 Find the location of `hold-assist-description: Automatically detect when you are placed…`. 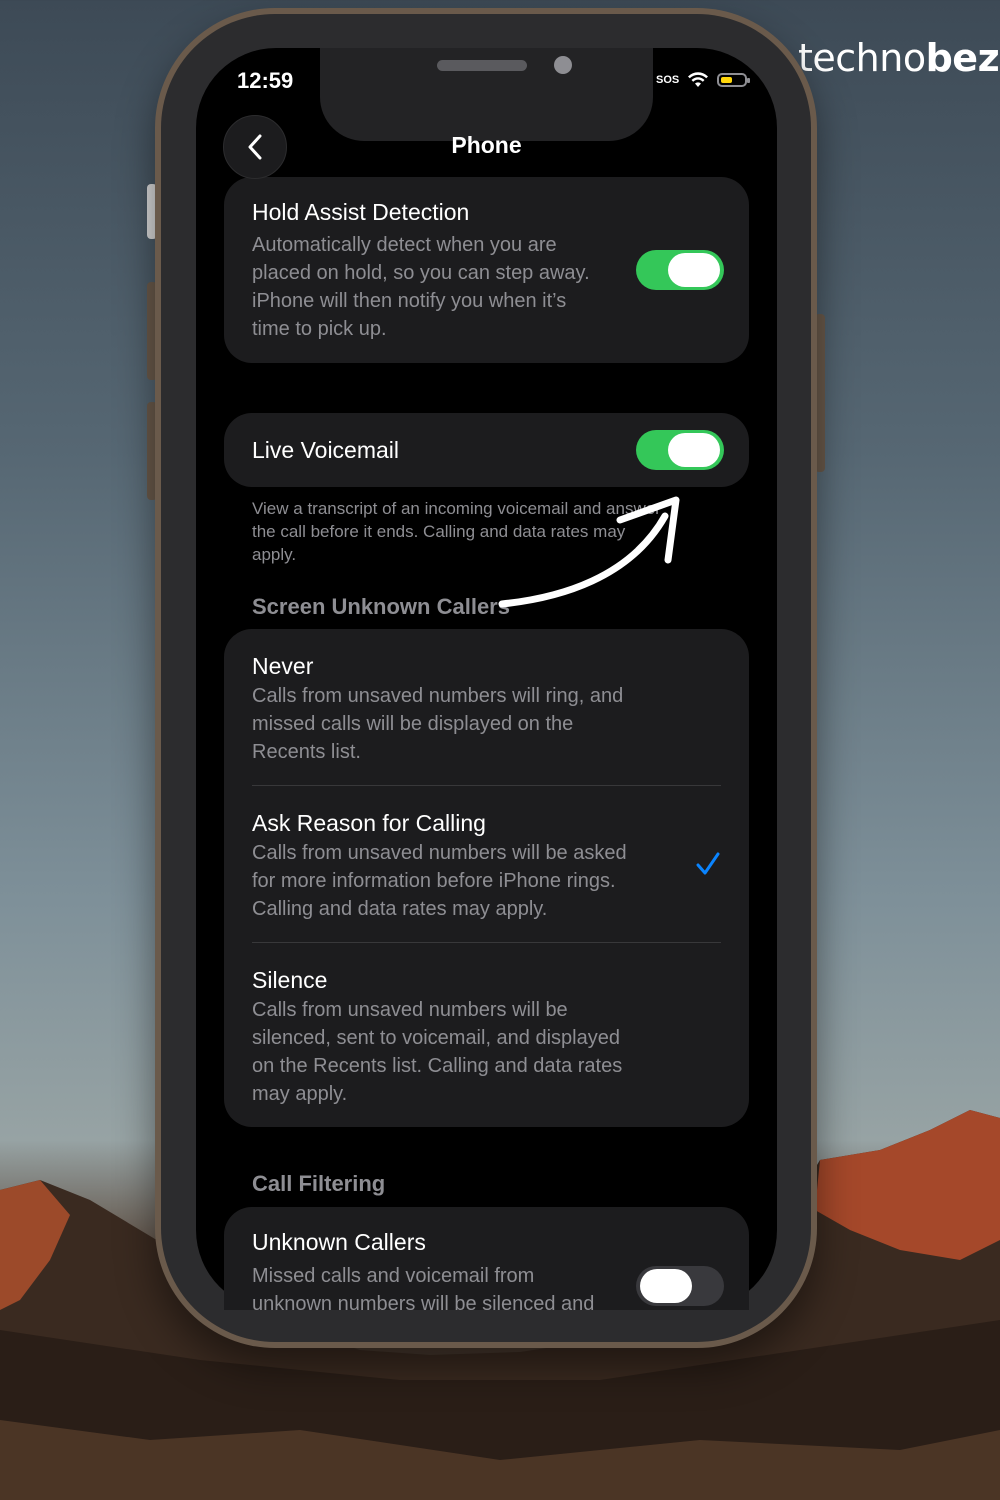

hold-assist-description: Automatically detect when you are placed… is located at coordinates (421, 287).